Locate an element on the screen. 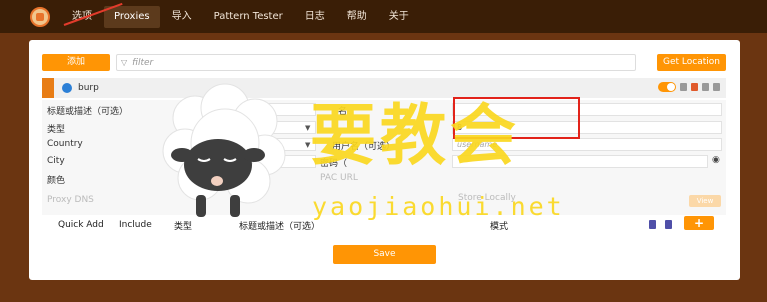  nav-help: 帮助 is located at coordinates (357, 17).